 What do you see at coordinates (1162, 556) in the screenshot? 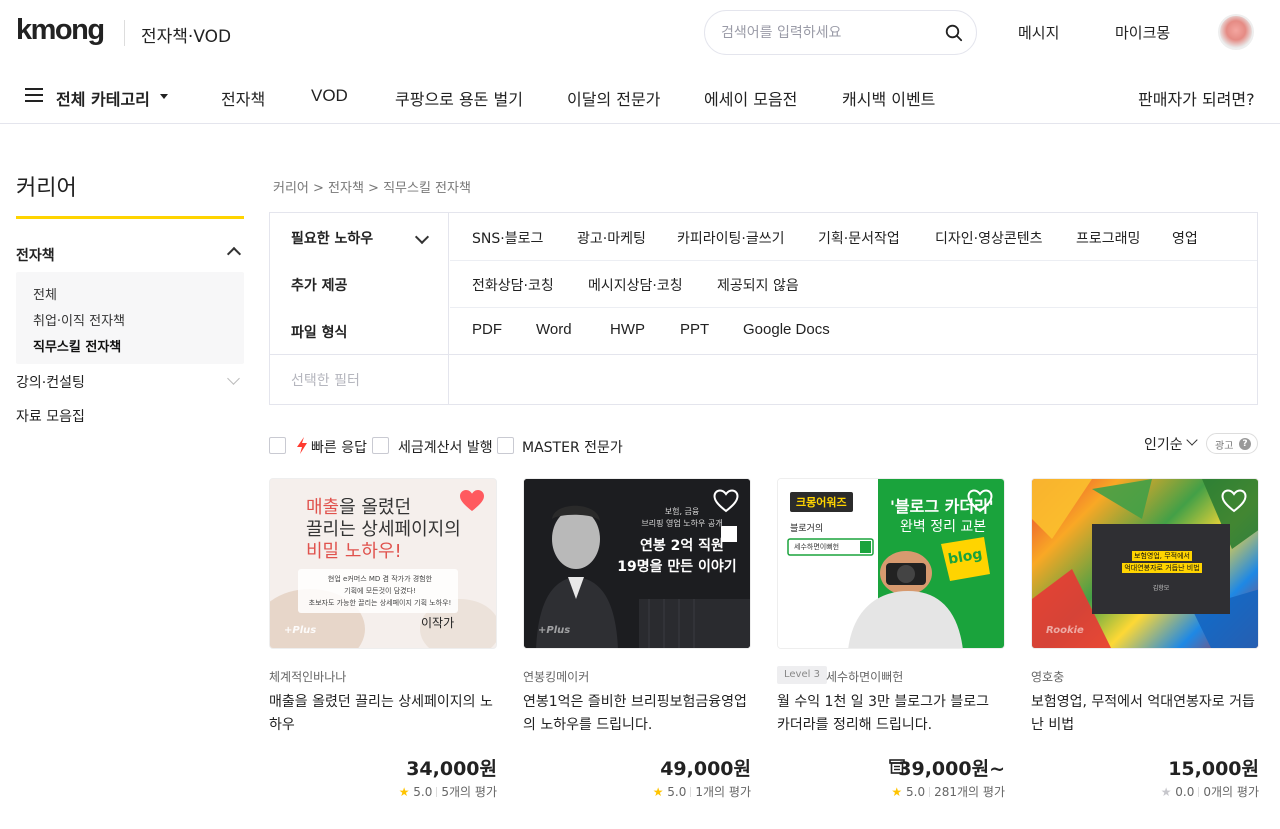
I see `thumbnail-headline: 보험영업, 무적에서` at bounding box center [1162, 556].